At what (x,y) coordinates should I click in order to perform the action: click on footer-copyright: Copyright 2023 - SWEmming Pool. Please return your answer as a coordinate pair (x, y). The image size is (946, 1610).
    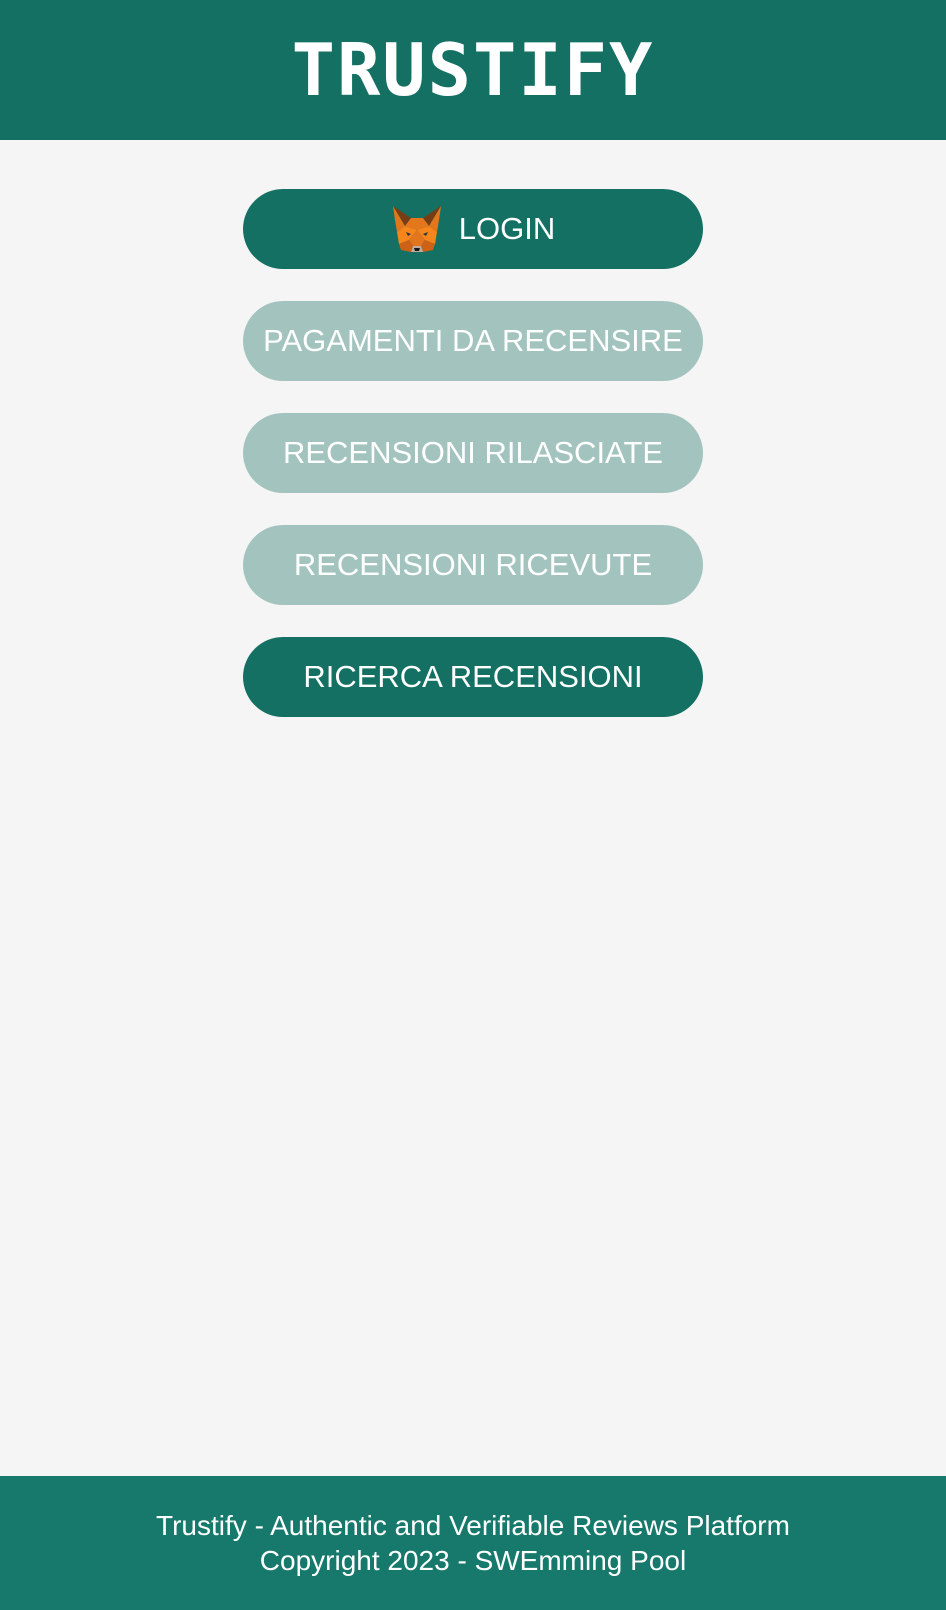
    Looking at the image, I should click on (473, 1560).